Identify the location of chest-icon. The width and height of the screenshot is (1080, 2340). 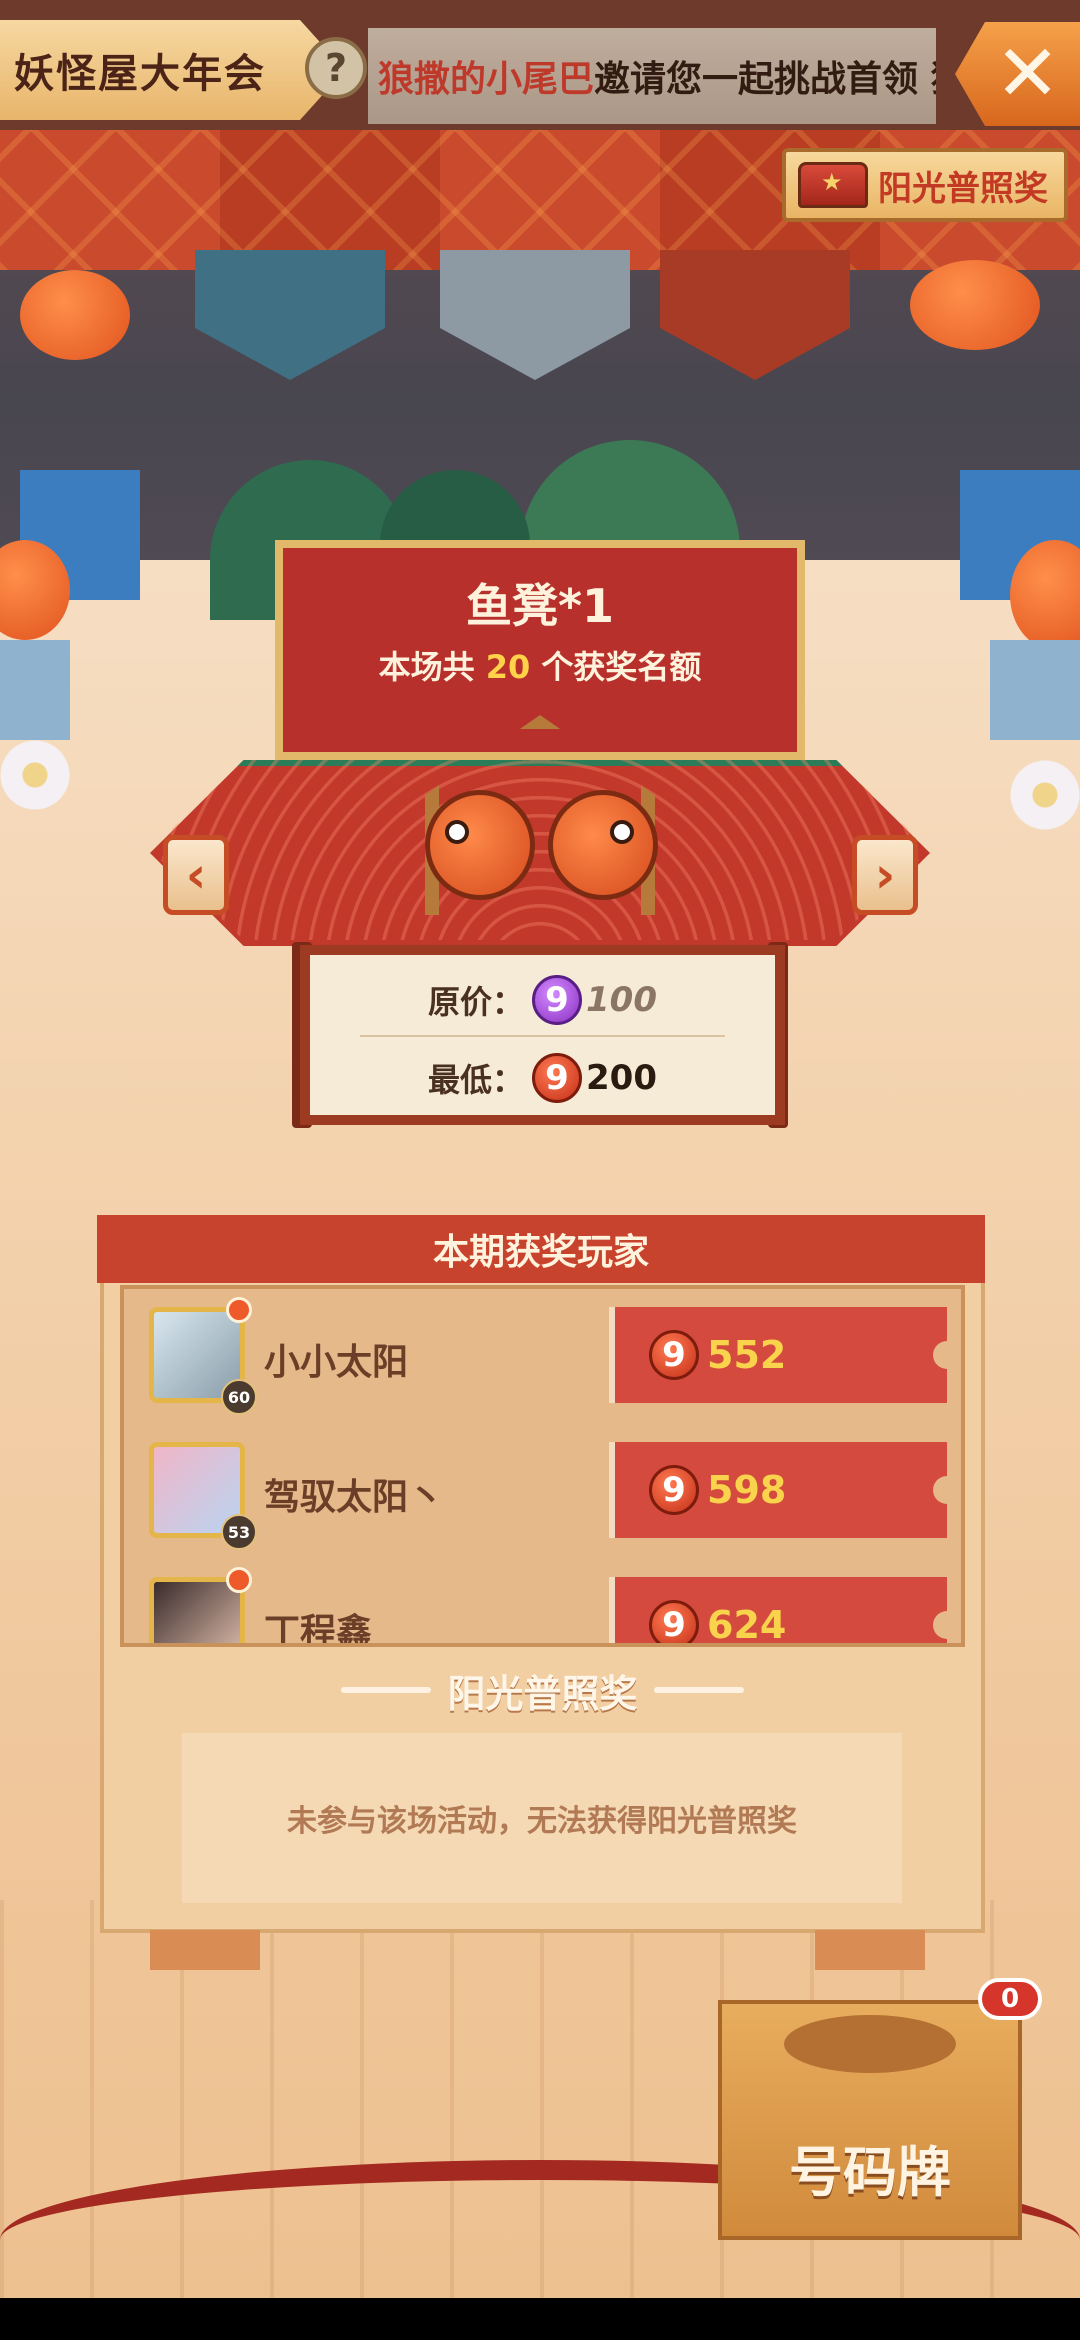
(833, 185).